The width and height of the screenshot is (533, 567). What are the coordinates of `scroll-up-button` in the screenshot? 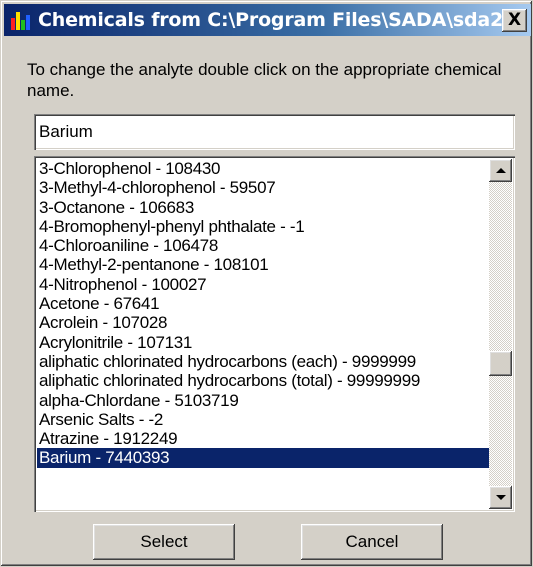 It's located at (500, 170).